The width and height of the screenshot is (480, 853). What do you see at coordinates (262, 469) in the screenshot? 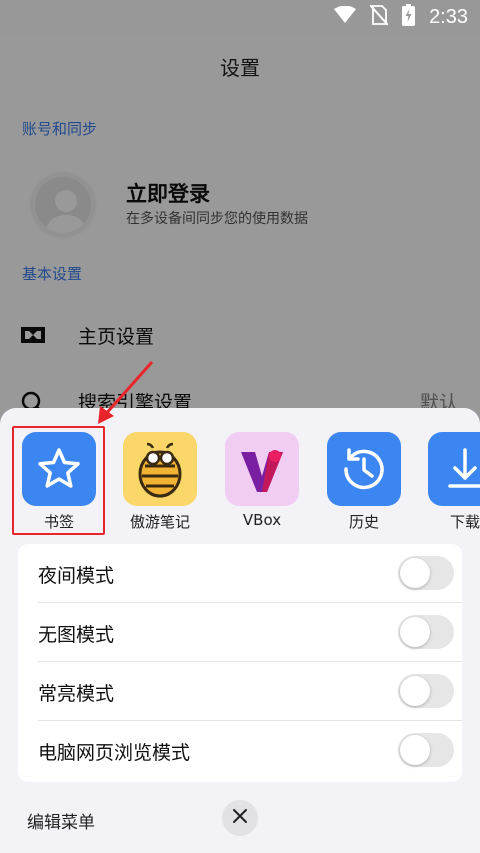
I see `vbox-icon` at bounding box center [262, 469].